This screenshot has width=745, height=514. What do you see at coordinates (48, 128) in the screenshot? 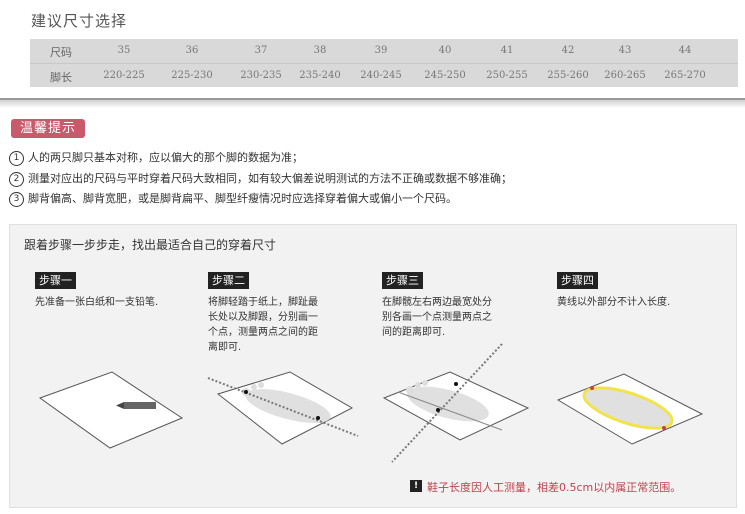
I see `tips-badge: 温馨提示` at bounding box center [48, 128].